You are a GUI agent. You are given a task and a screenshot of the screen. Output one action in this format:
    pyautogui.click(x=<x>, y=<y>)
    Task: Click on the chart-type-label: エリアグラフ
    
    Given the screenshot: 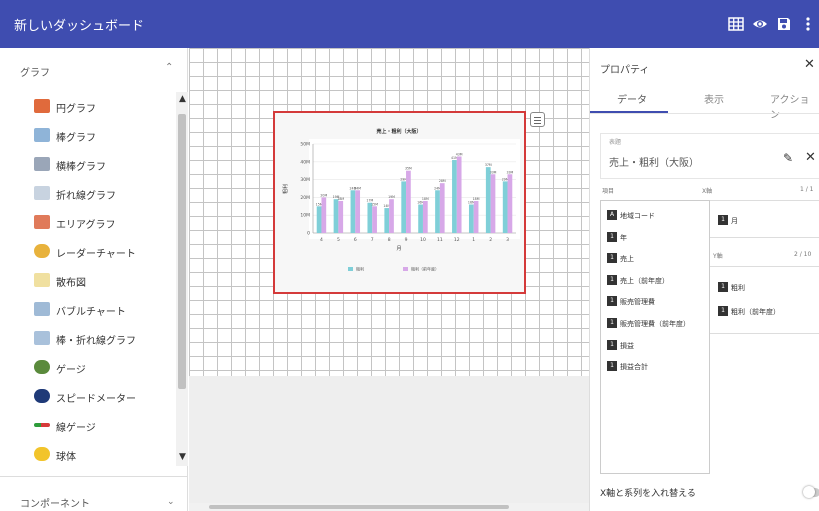 What is the action you would take?
    pyautogui.click(x=86, y=225)
    